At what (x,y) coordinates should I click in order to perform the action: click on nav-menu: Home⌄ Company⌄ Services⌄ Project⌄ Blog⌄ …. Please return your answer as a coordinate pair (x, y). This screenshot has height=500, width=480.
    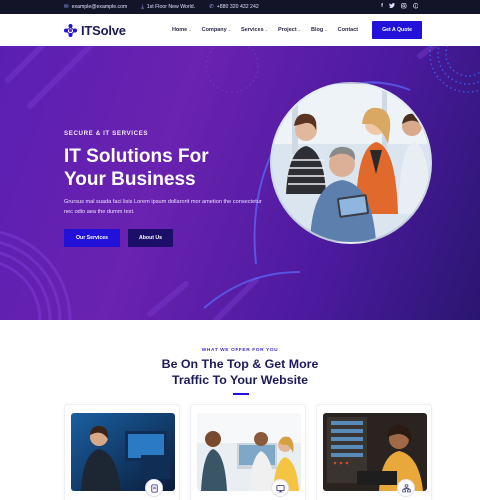
    Looking at the image, I should click on (265, 30).